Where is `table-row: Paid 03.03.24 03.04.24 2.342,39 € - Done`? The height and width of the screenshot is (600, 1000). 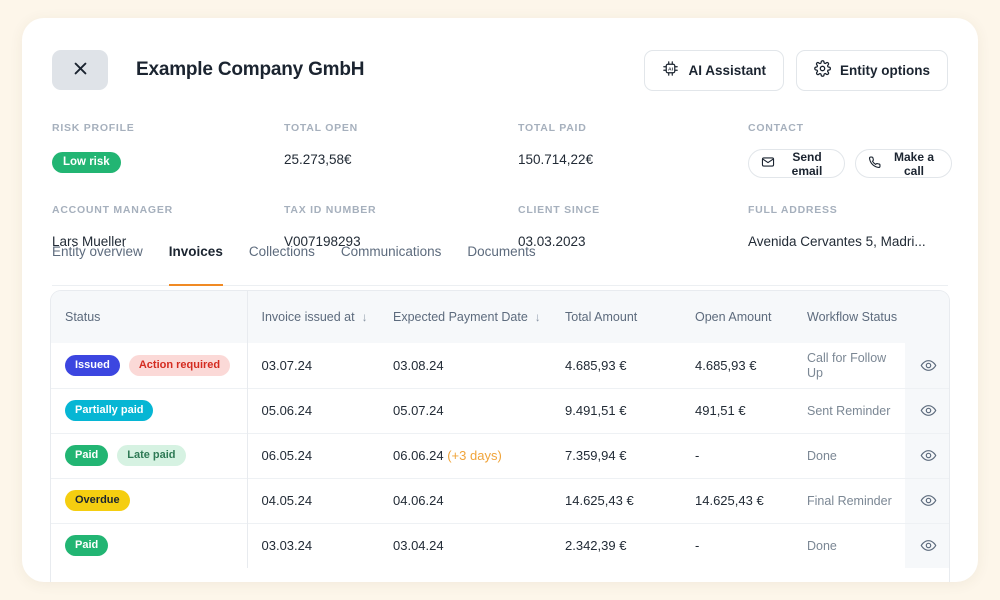
table-row: Paid 03.03.24 03.04.24 2.342,39 € - Done is located at coordinates (500, 545).